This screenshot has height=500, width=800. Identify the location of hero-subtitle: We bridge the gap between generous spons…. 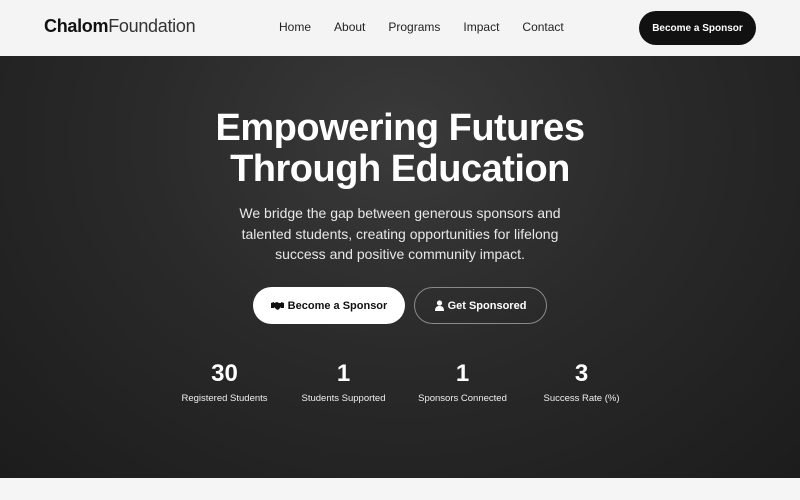
(400, 233).